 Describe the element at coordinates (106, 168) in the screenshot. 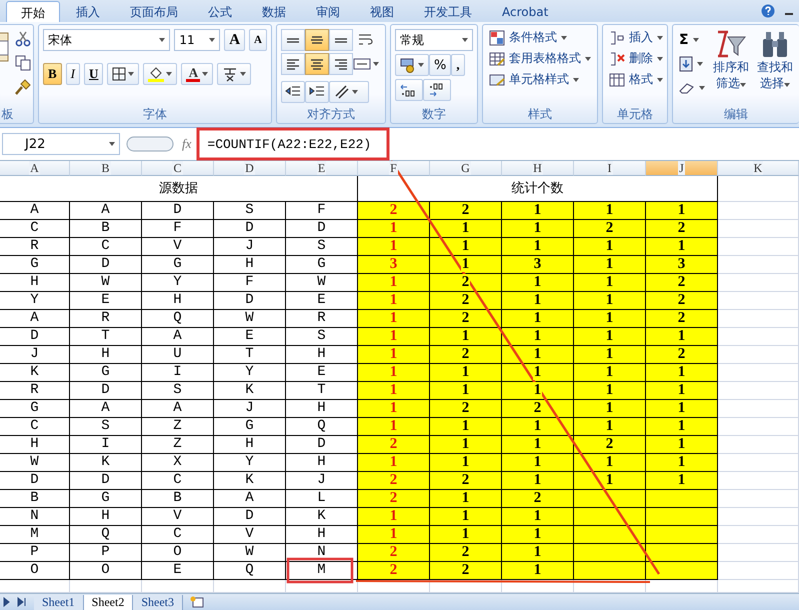

I see `column-header: B` at that location.